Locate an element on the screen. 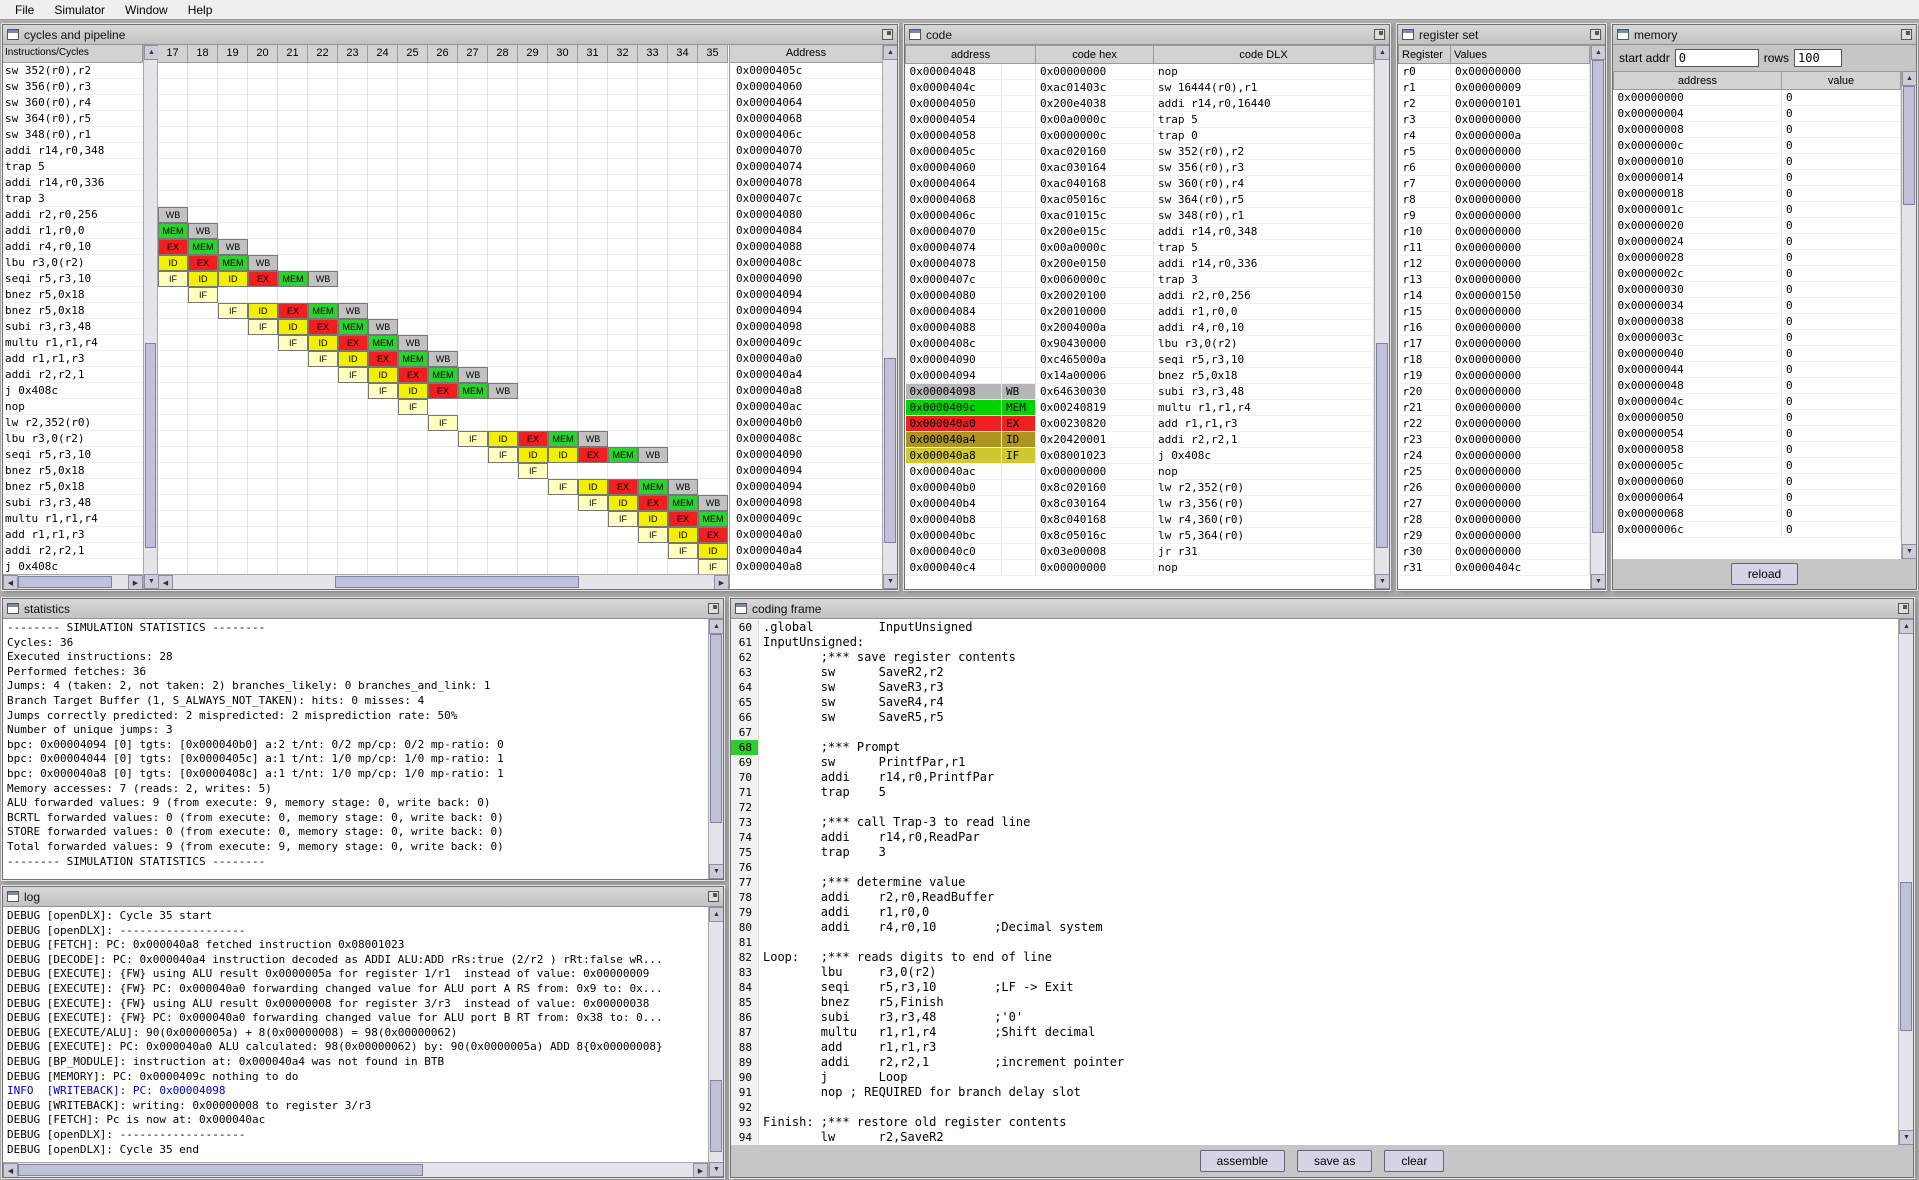  code-titlebar: code is located at coordinates (1147, 35).